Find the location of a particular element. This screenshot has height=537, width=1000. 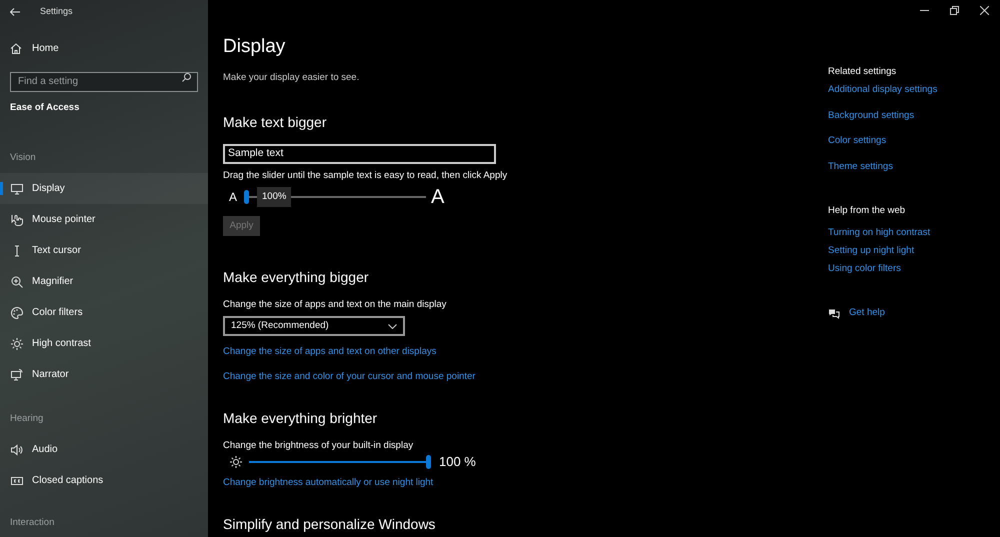

back-arrow-icon is located at coordinates (15, 12).